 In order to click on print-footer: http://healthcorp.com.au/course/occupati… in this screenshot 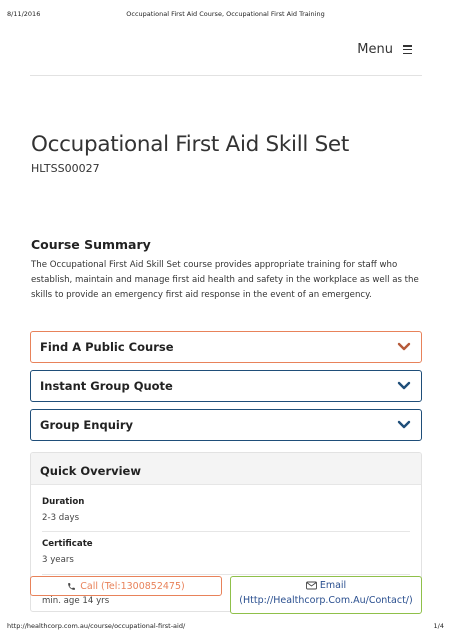, I will do `click(225, 627)`.